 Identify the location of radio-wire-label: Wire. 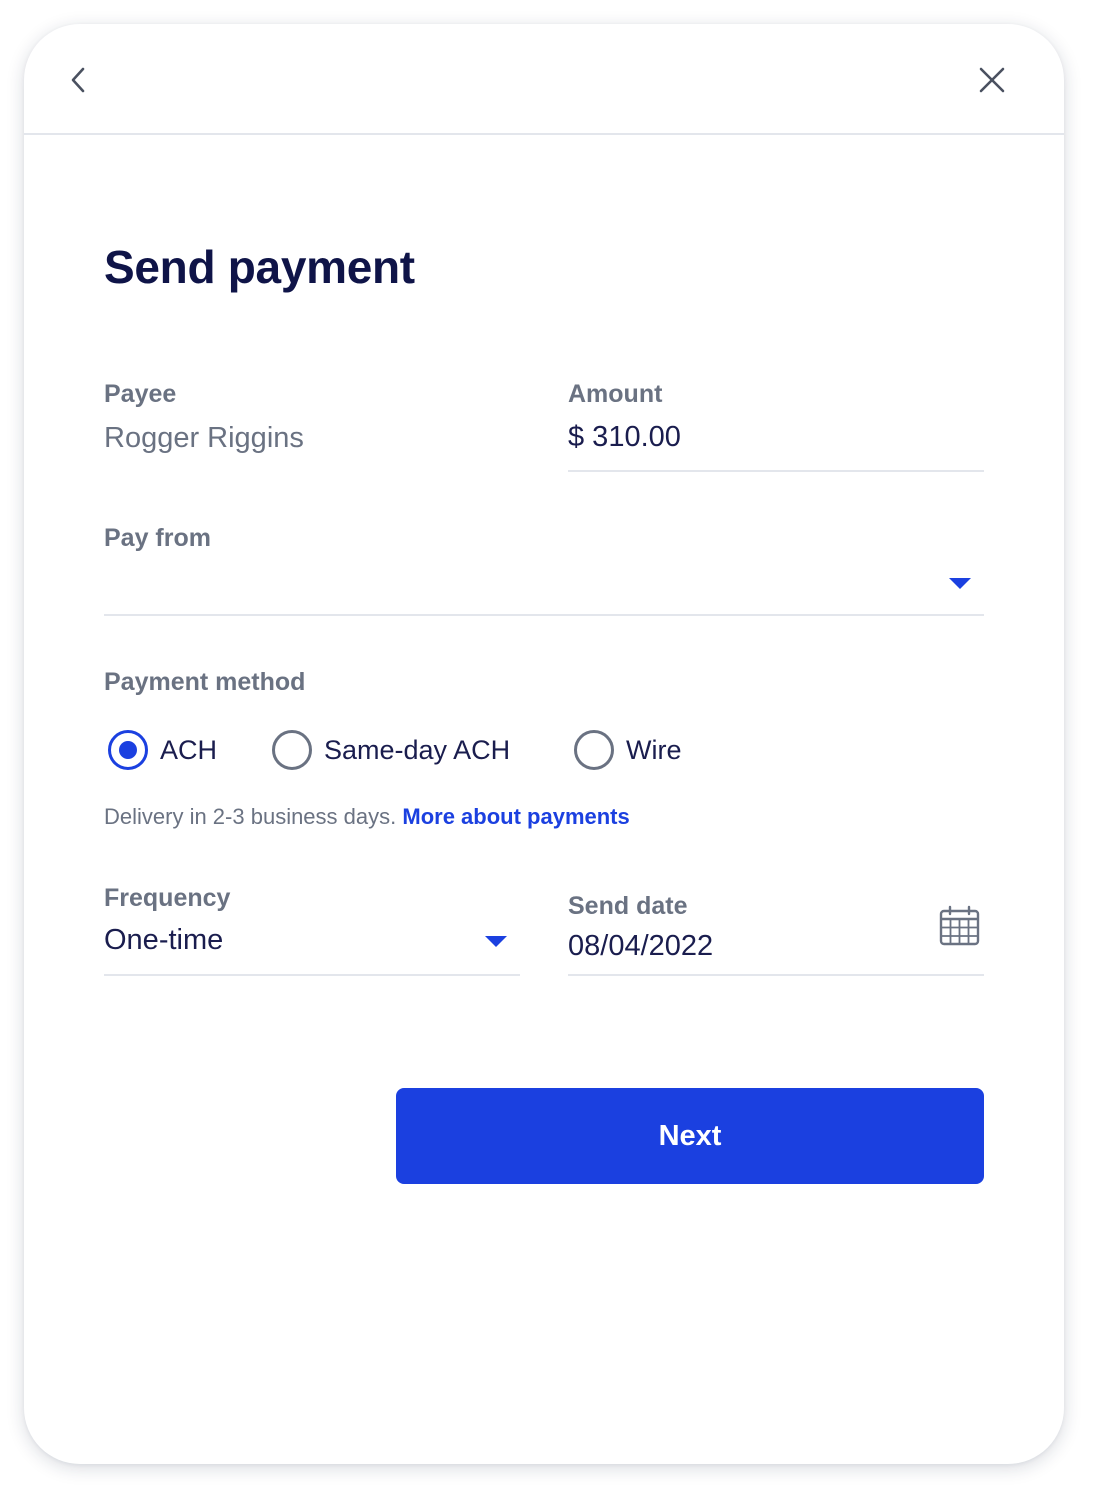
(654, 750).